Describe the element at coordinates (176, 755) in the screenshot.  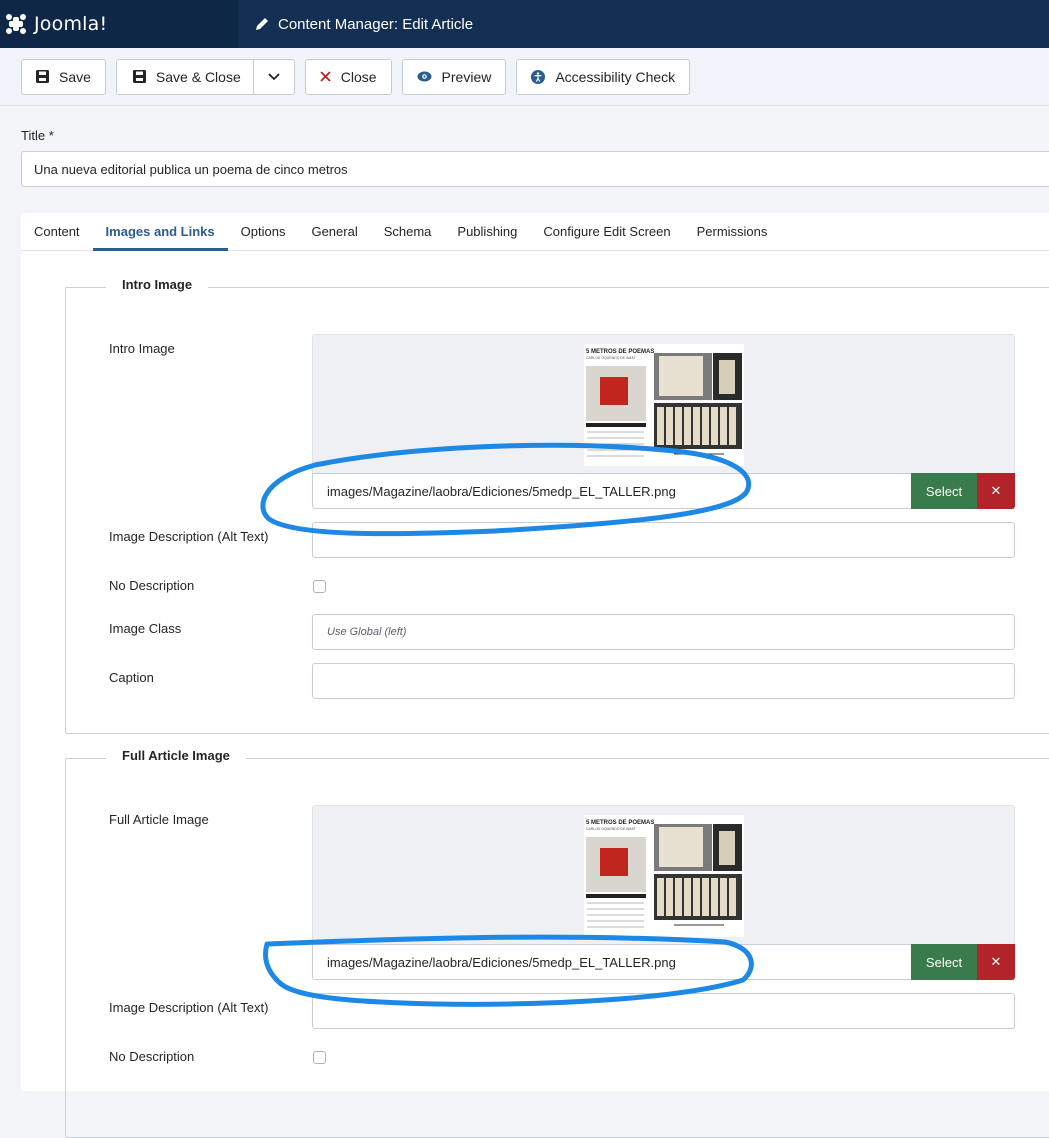
I see `full-image-legend: Full Article Image` at that location.